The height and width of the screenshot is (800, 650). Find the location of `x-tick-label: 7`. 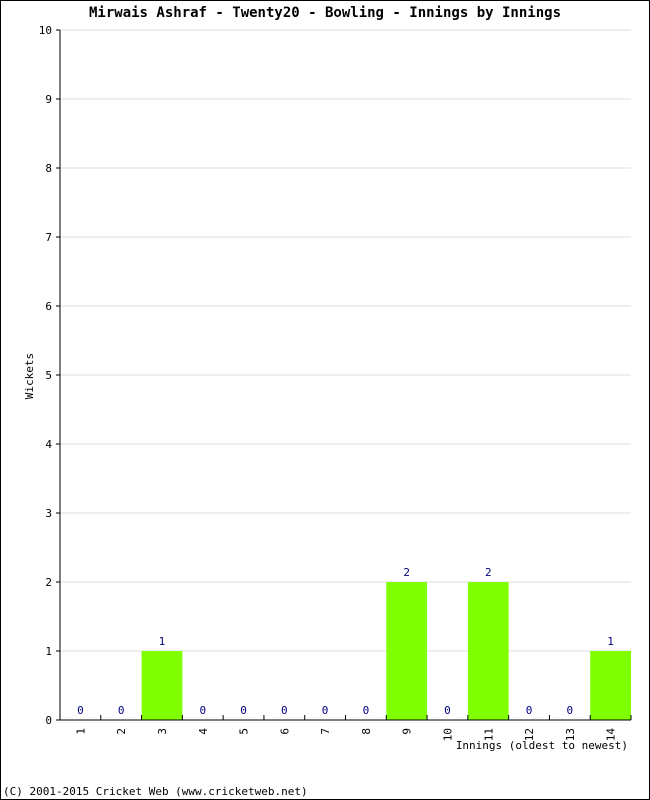

x-tick-label: 7 is located at coordinates (325, 731).